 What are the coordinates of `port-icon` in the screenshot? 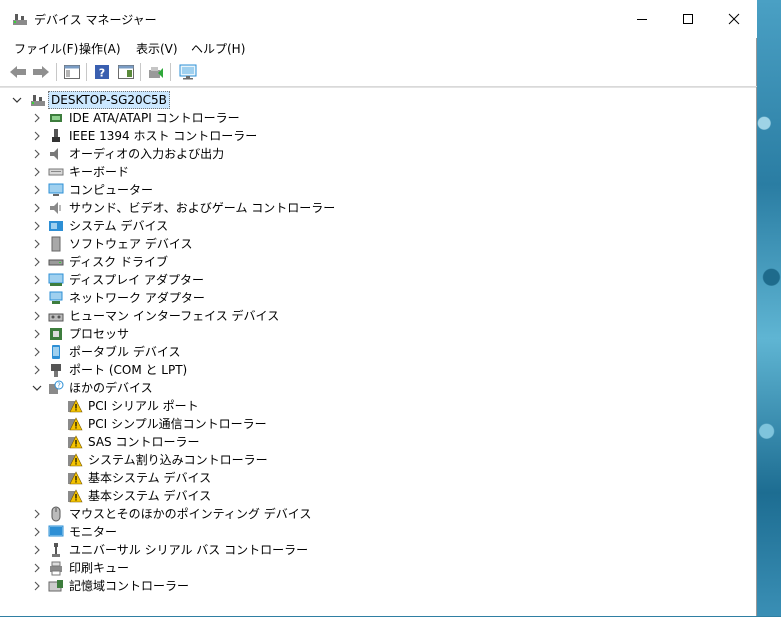 It's located at (56, 370).